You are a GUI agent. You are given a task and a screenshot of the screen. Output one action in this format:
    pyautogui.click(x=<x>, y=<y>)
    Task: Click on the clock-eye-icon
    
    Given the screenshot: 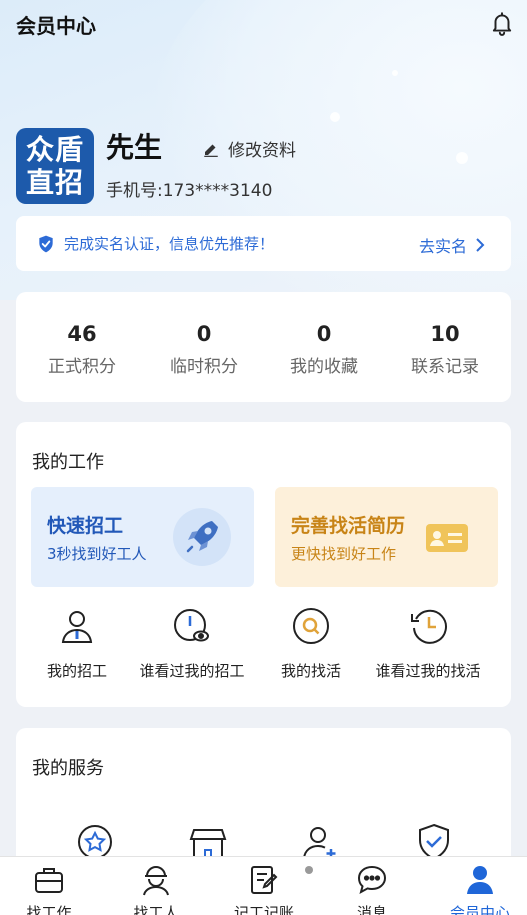 What is the action you would take?
    pyautogui.click(x=191, y=625)
    